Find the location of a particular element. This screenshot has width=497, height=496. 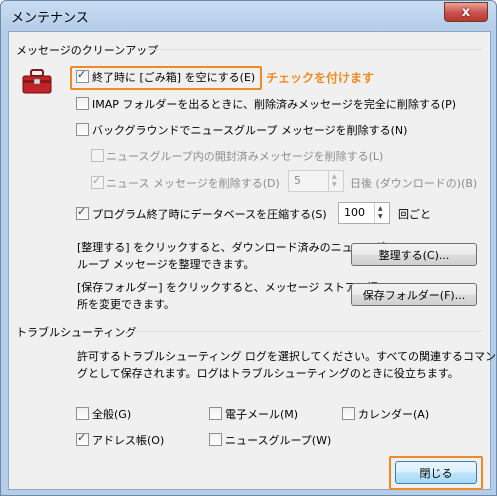

empty-trash-checkbox is located at coordinates (82, 75).